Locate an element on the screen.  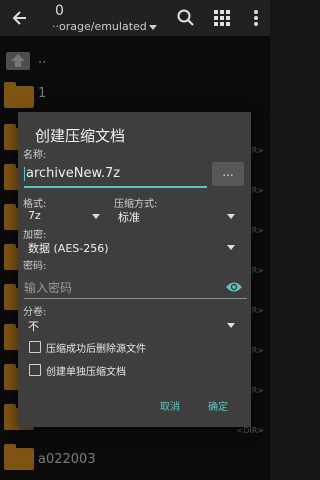
more-options-icon is located at coordinates (256, 18).